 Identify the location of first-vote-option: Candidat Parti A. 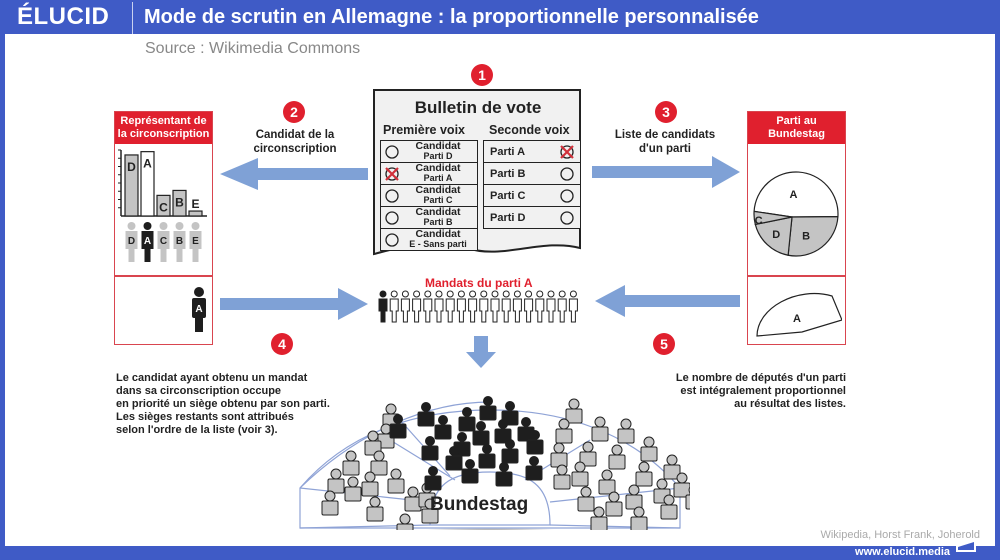
(429, 173).